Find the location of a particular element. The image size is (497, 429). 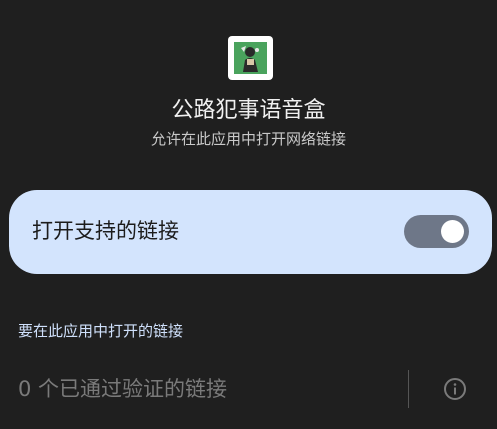

app-subtitle: 允许在此应用中打开网络链接 is located at coordinates (248, 139).